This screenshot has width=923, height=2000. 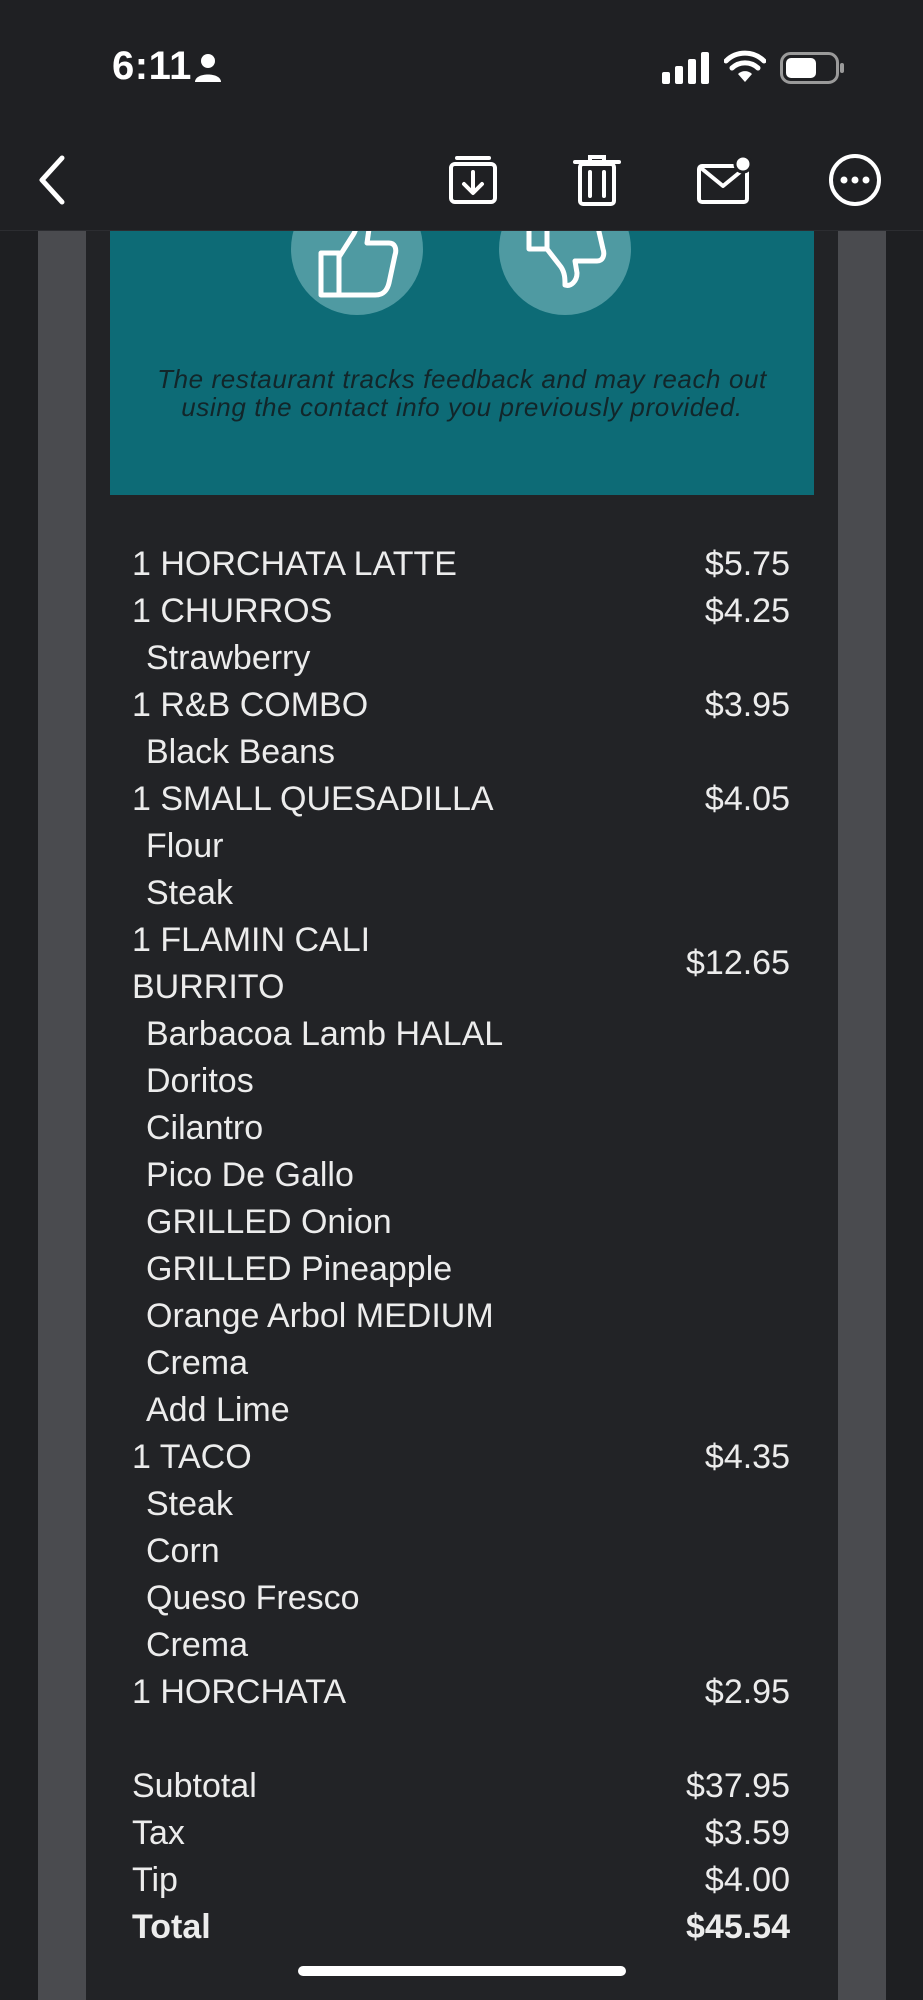 I want to click on thumbs-down-button, so click(x=565, y=273).